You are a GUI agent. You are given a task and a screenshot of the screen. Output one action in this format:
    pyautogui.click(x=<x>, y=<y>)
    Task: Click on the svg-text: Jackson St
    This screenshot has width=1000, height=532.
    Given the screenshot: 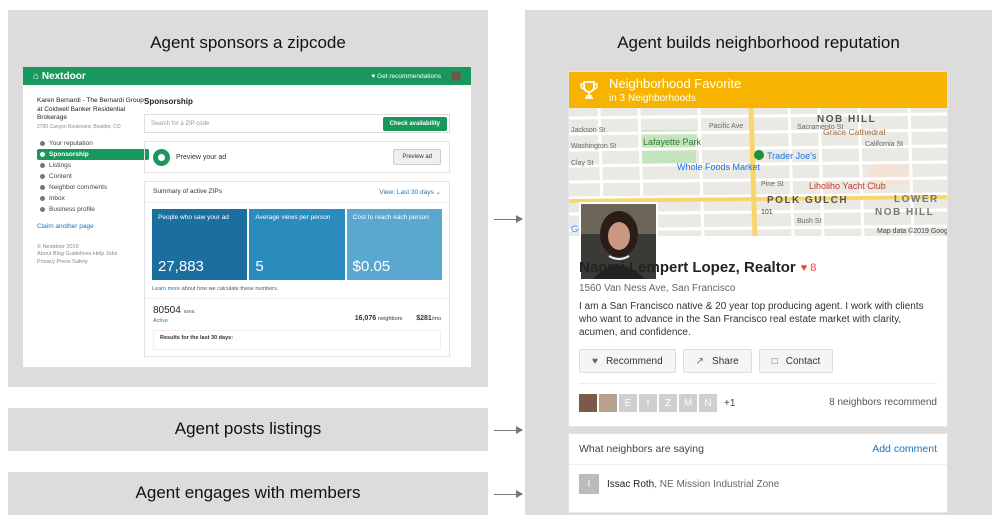 What is the action you would take?
    pyautogui.click(x=588, y=130)
    